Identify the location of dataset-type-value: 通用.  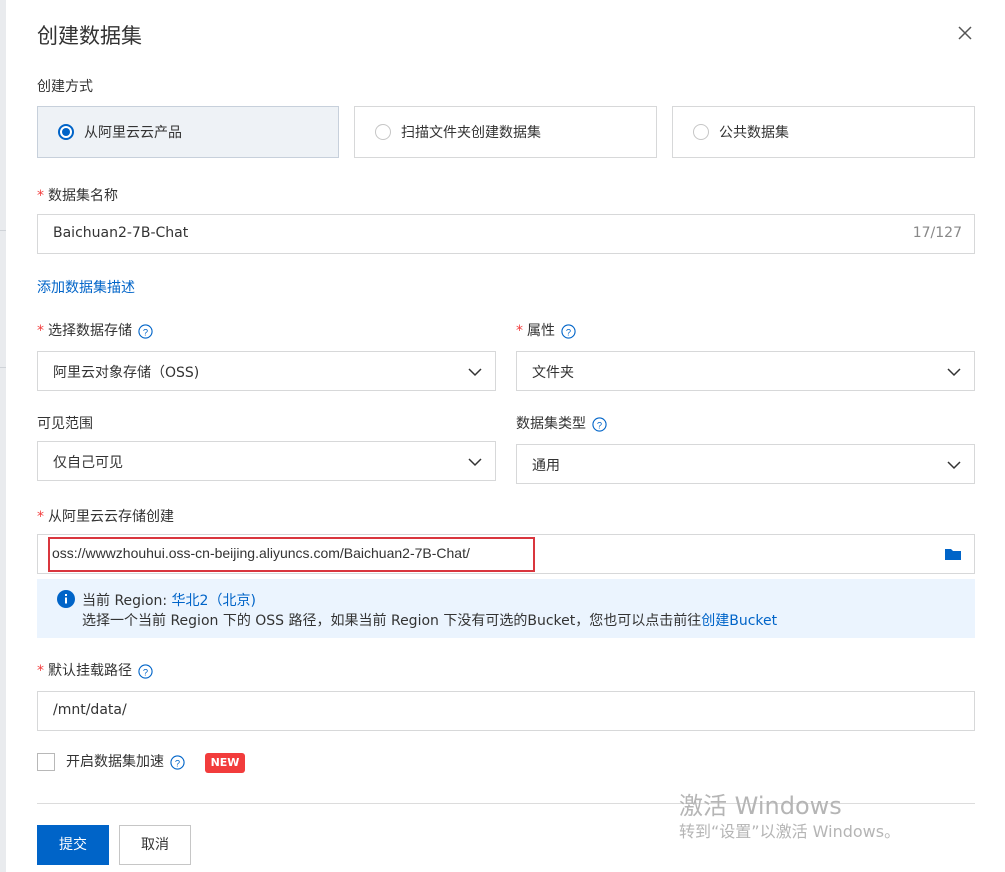
(546, 466).